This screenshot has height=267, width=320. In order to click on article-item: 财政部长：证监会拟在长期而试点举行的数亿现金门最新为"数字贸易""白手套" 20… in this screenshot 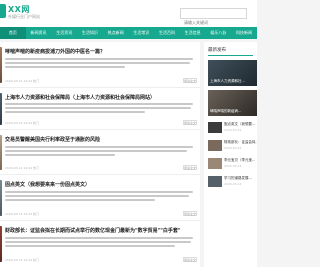, I will do `click(100, 244)`.